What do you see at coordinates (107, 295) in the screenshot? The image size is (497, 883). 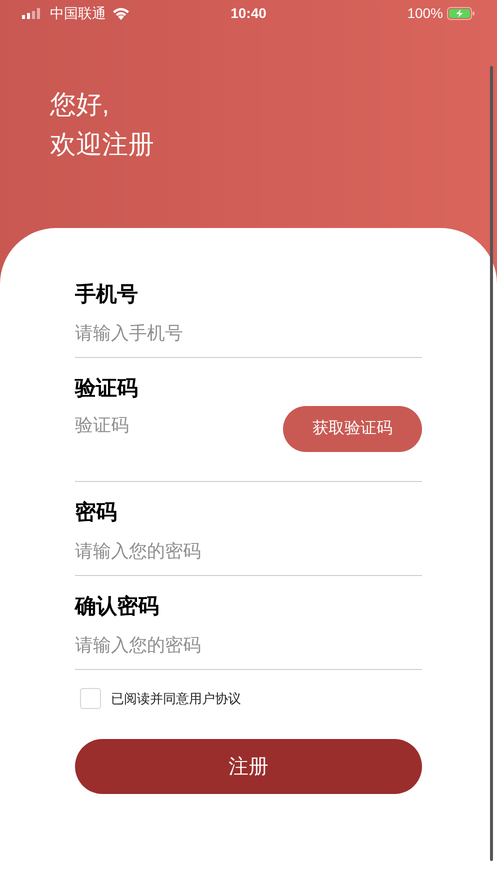 I see `field-label: 手机号` at bounding box center [107, 295].